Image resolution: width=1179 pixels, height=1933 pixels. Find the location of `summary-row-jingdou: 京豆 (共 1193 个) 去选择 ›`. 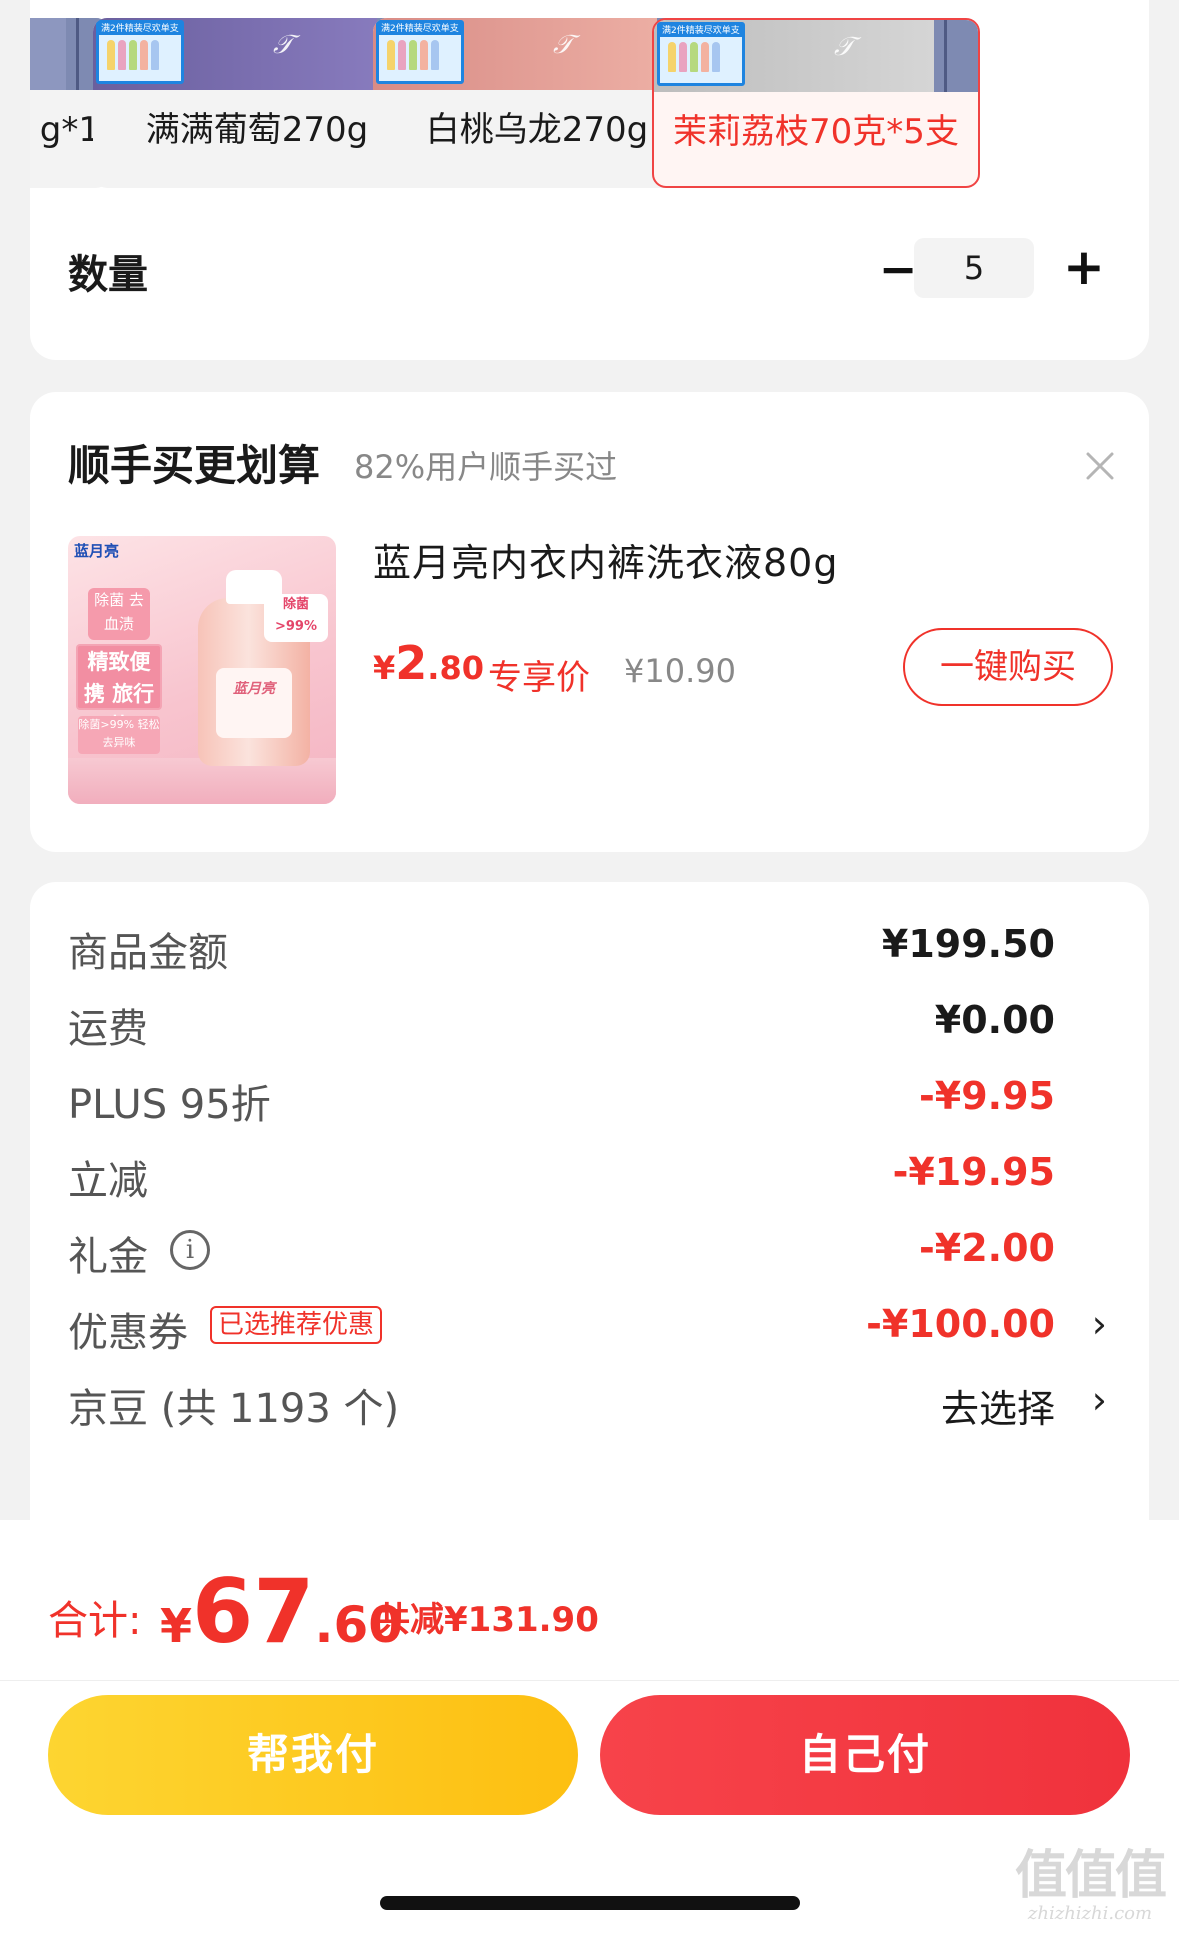

summary-row-jingdou: 京豆 (共 1193 个) 去选择 › is located at coordinates (589, 1401).